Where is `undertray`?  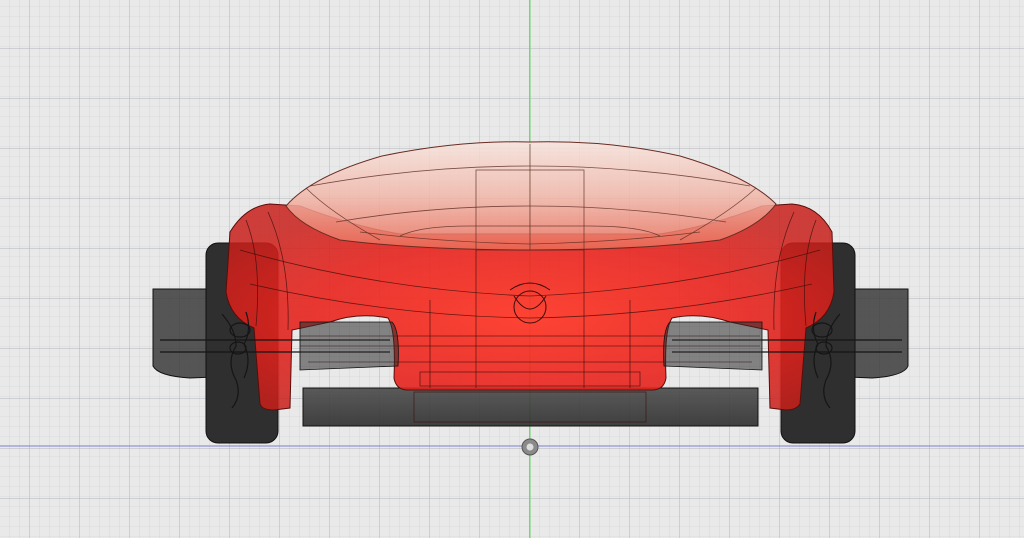 undertray is located at coordinates (530, 407).